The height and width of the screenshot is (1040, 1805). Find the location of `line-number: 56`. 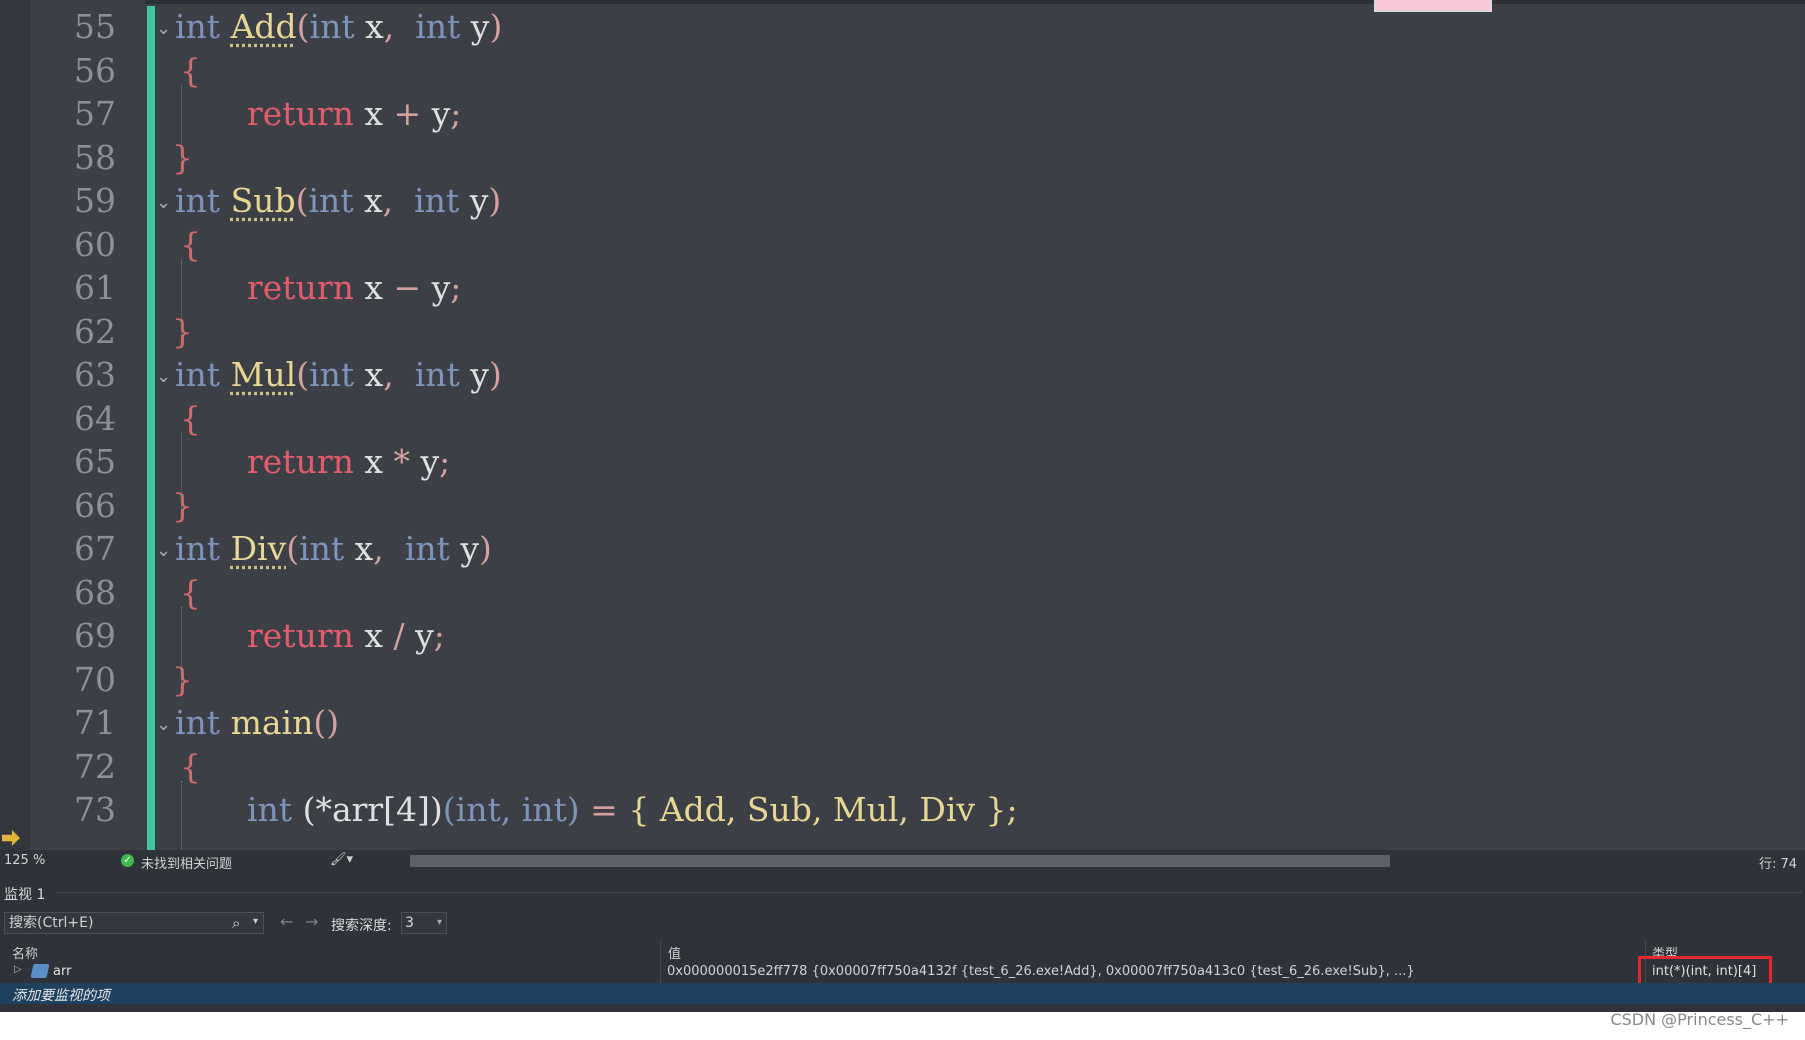

line-number: 56 is located at coordinates (95, 70).